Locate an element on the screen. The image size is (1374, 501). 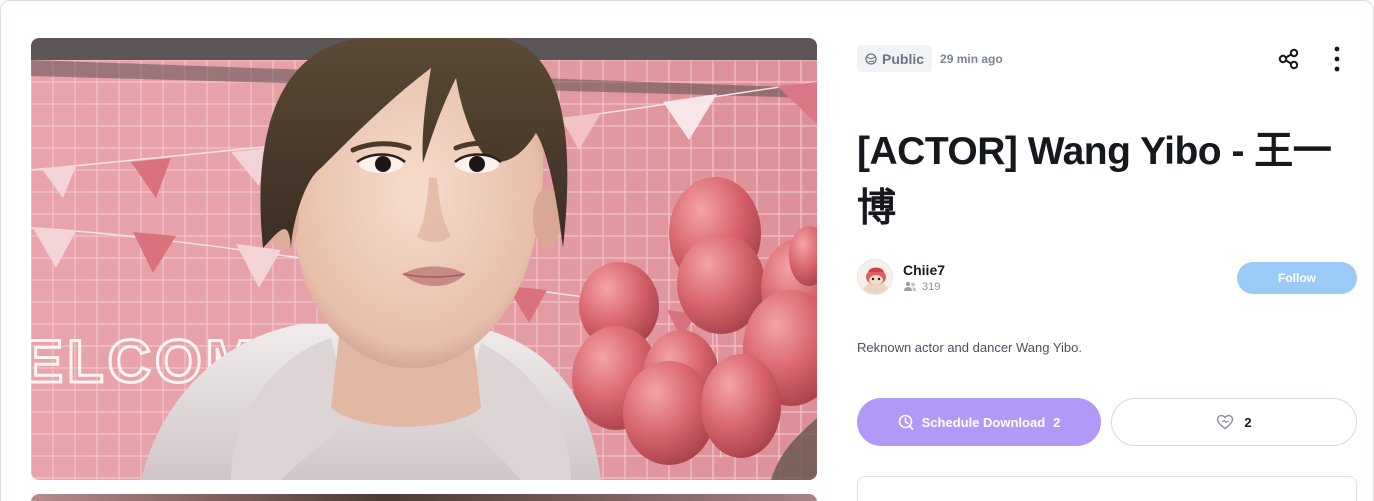
heart-icon is located at coordinates (1225, 422).